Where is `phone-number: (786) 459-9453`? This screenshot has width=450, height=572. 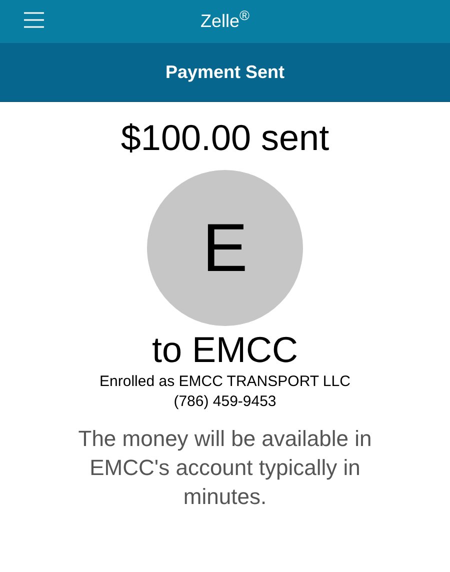 phone-number: (786) 459-9453 is located at coordinates (225, 402).